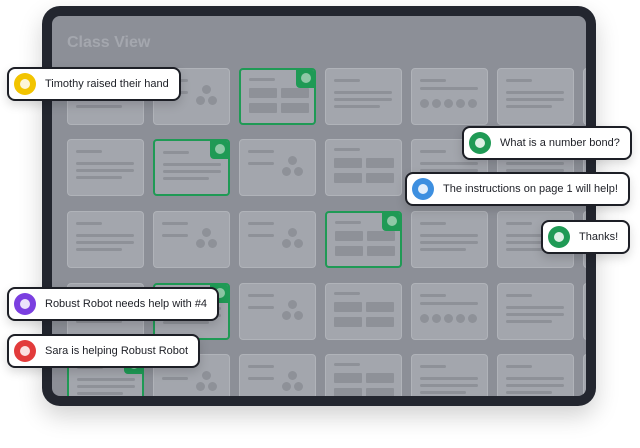 This screenshot has width=640, height=448. What do you see at coordinates (107, 84) in the screenshot?
I see `notification-text: Timothy raised their hand` at bounding box center [107, 84].